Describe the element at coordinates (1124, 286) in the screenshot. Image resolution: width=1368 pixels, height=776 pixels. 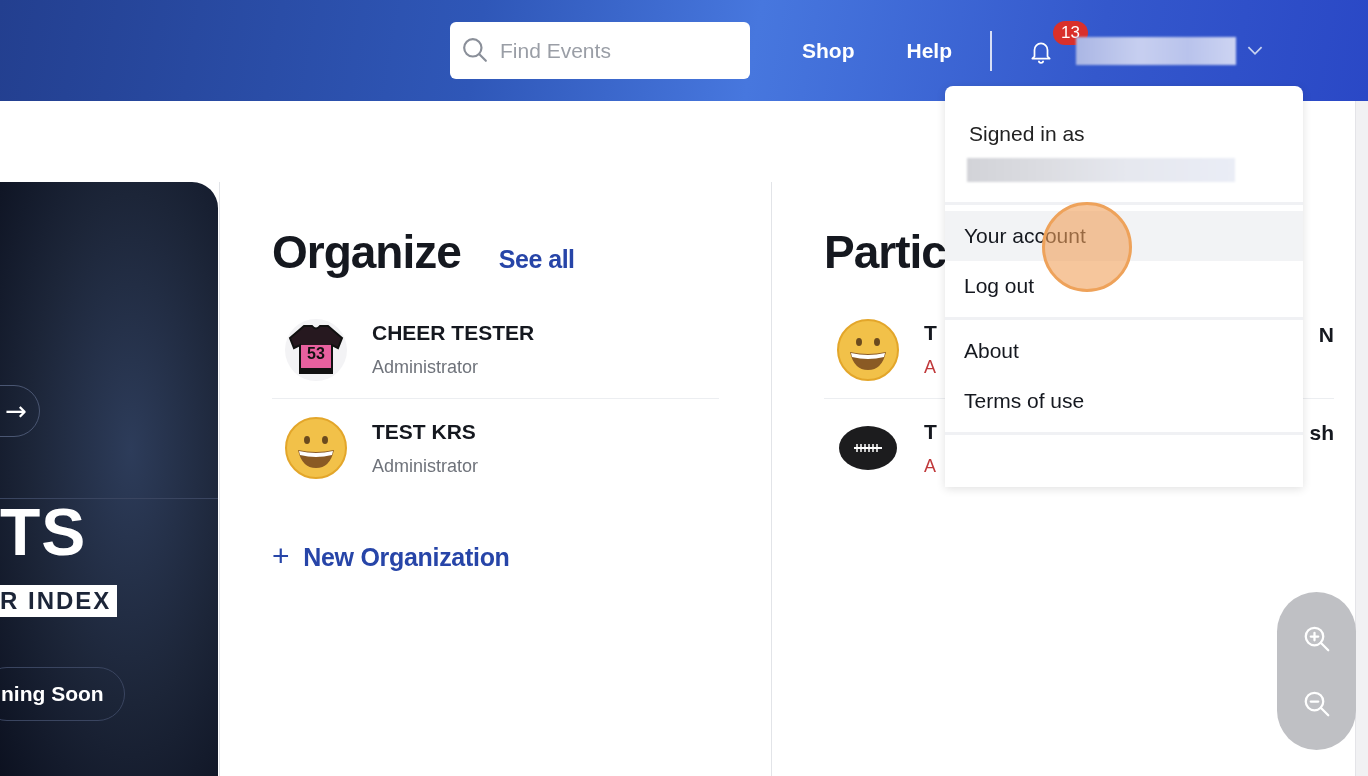
I see `menu-item: Log out` at that location.